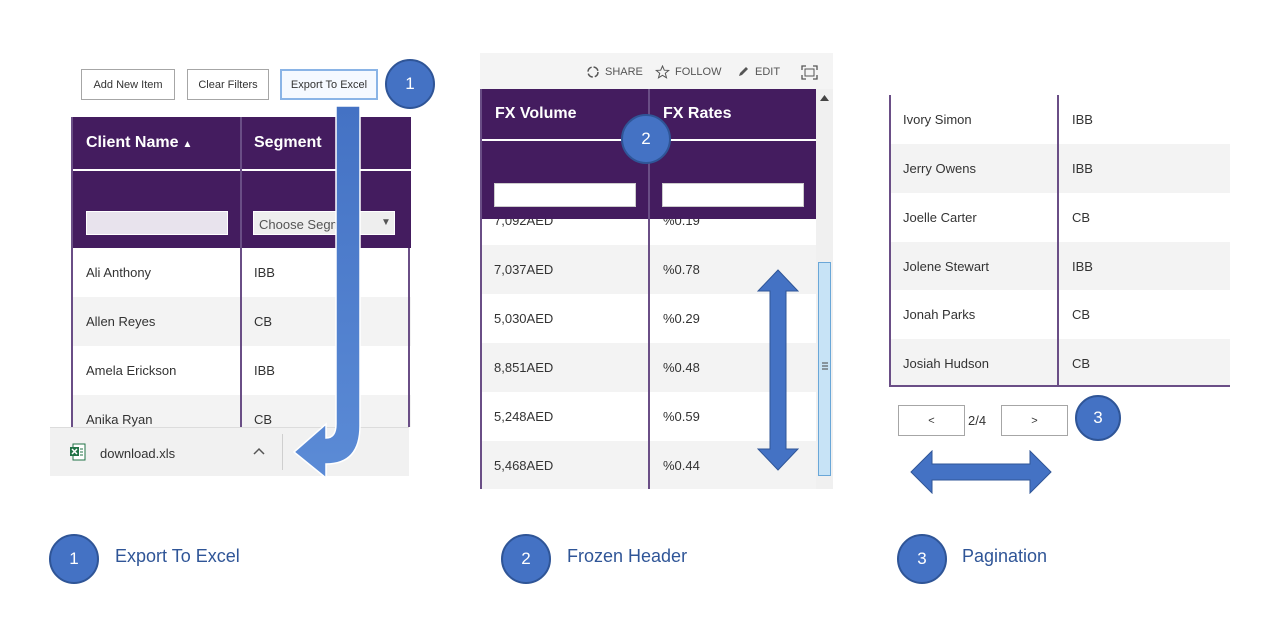 This screenshot has height=624, width=1280. I want to click on cell-fx-rate: %0.59, so click(681, 416).